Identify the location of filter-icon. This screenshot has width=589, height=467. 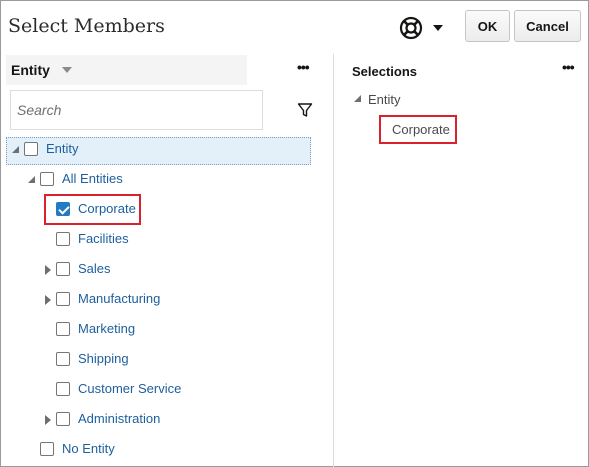
(305, 110).